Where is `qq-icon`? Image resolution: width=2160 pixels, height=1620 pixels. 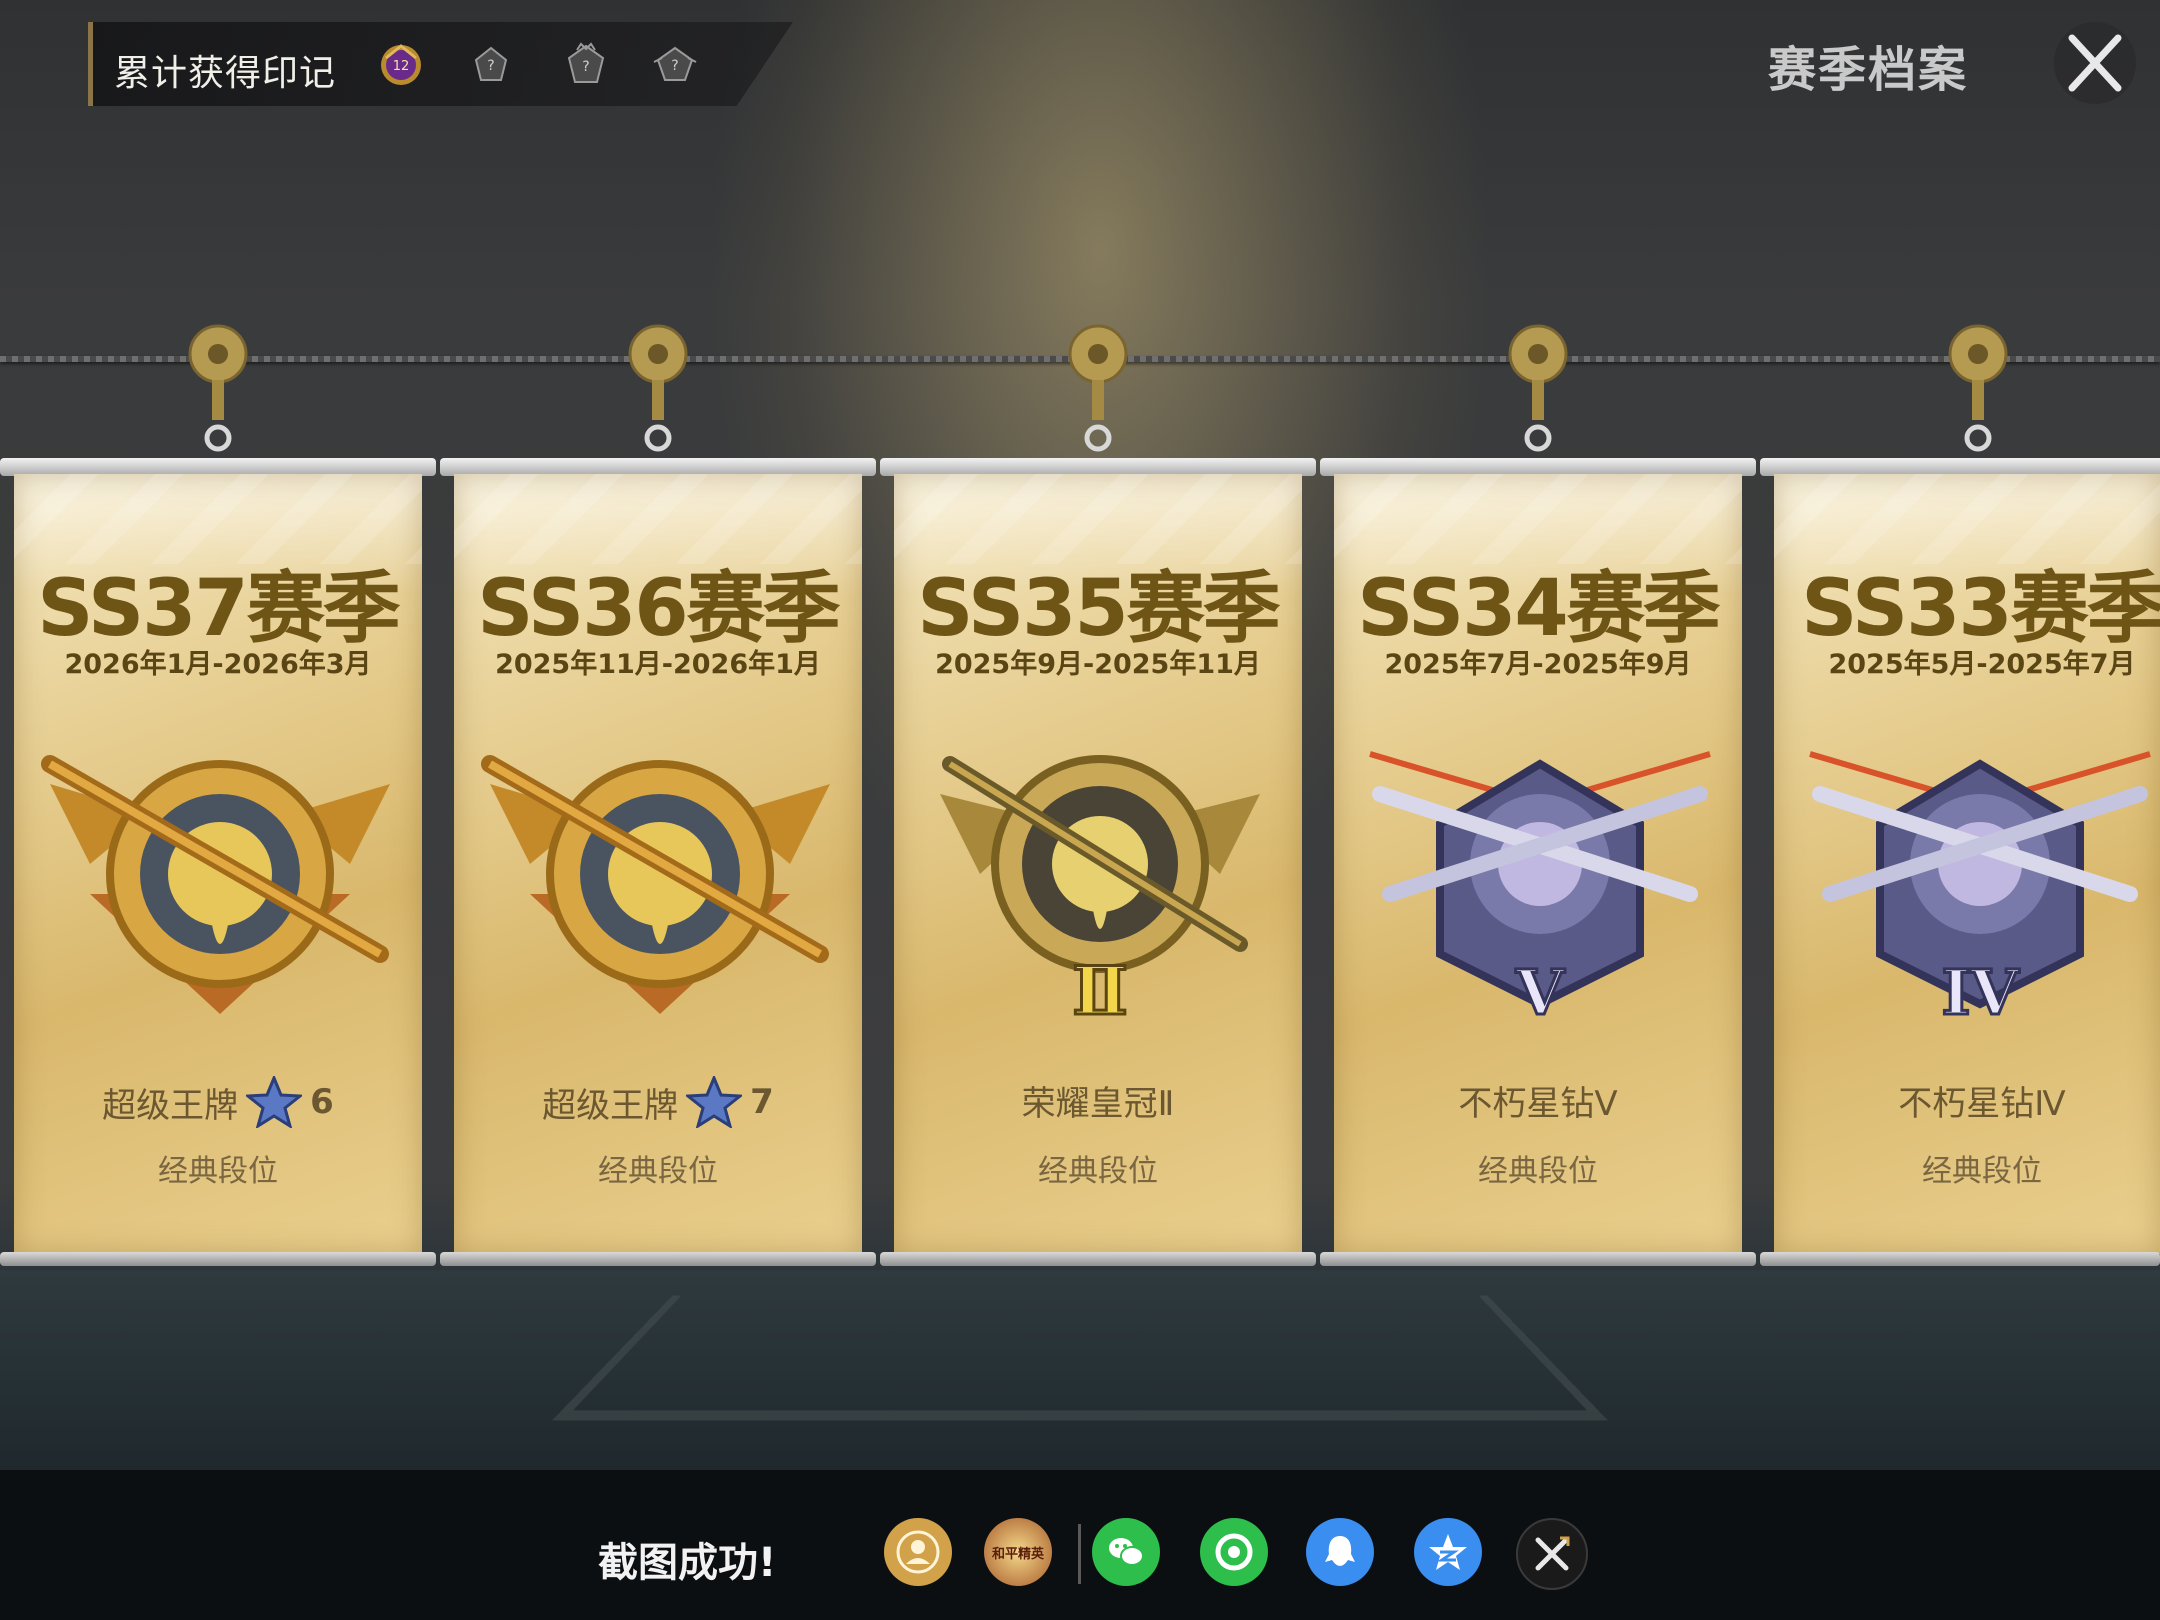 qq-icon is located at coordinates (1340, 1551).